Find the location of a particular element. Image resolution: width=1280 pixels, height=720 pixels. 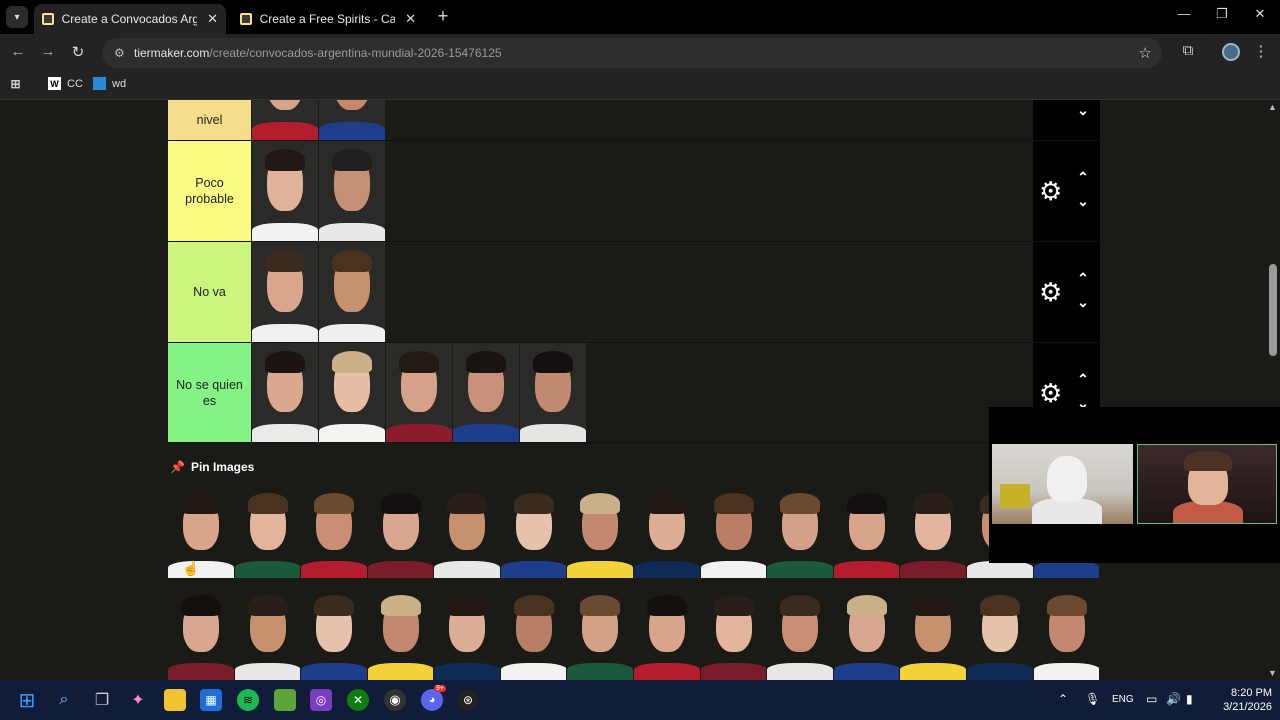

app-icon: ◎ is located at coordinates (321, 700).